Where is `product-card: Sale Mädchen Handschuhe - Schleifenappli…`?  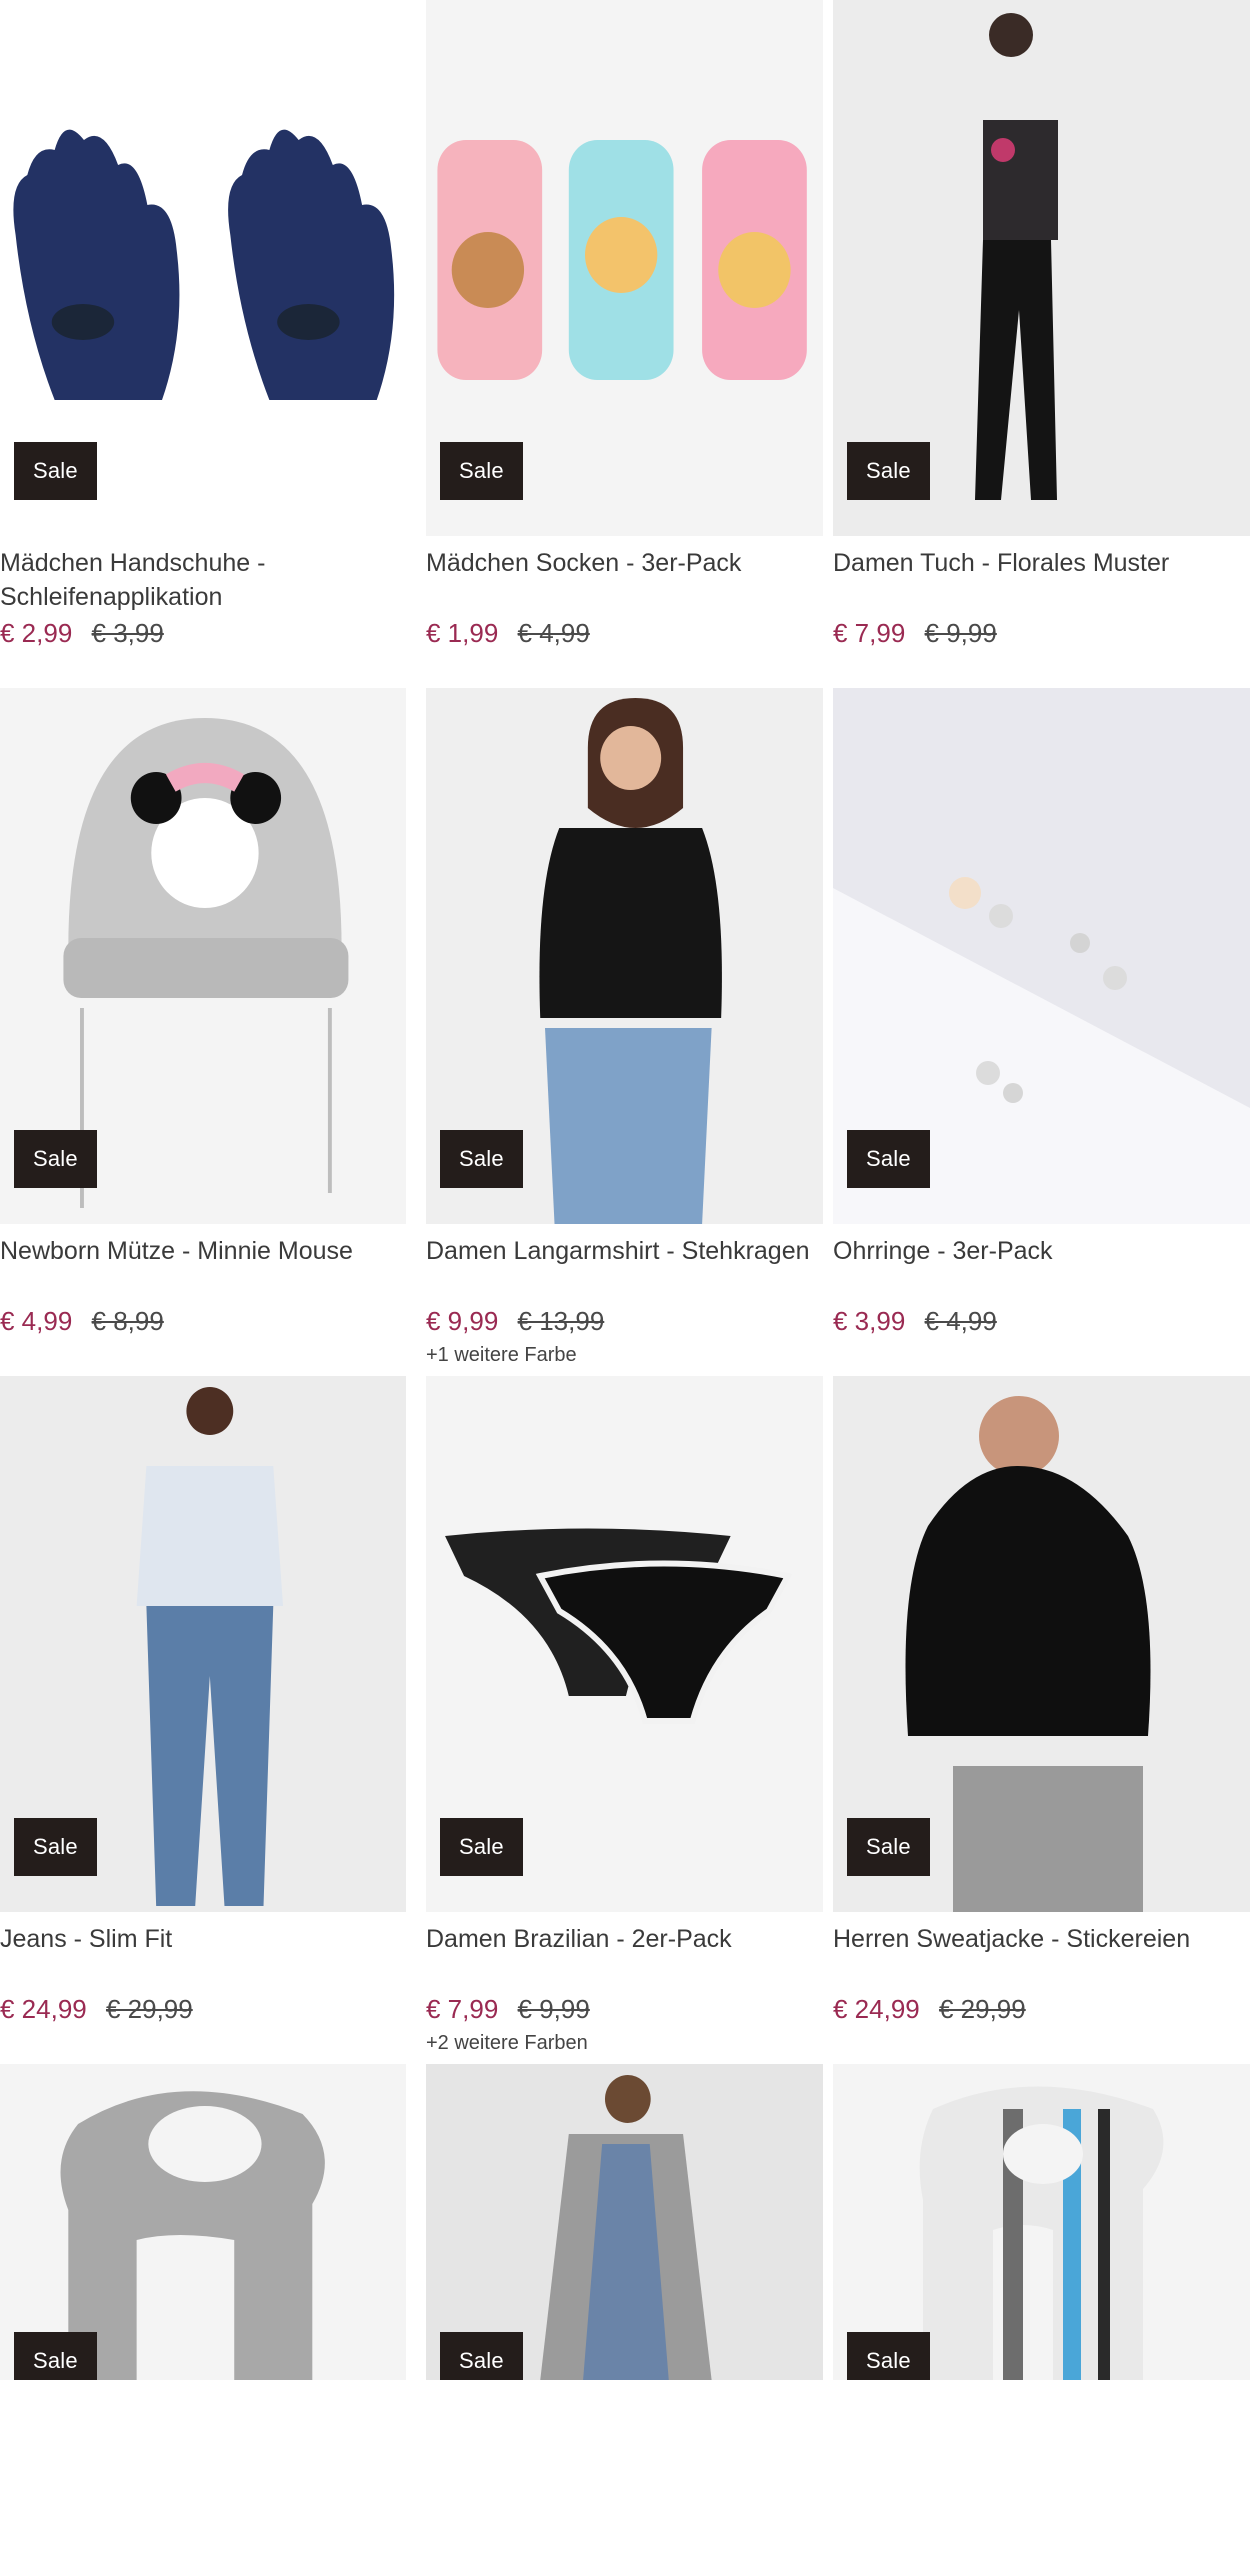 product-card: Sale Mädchen Handschuhe - Schleifenappli… is located at coordinates (208, 344).